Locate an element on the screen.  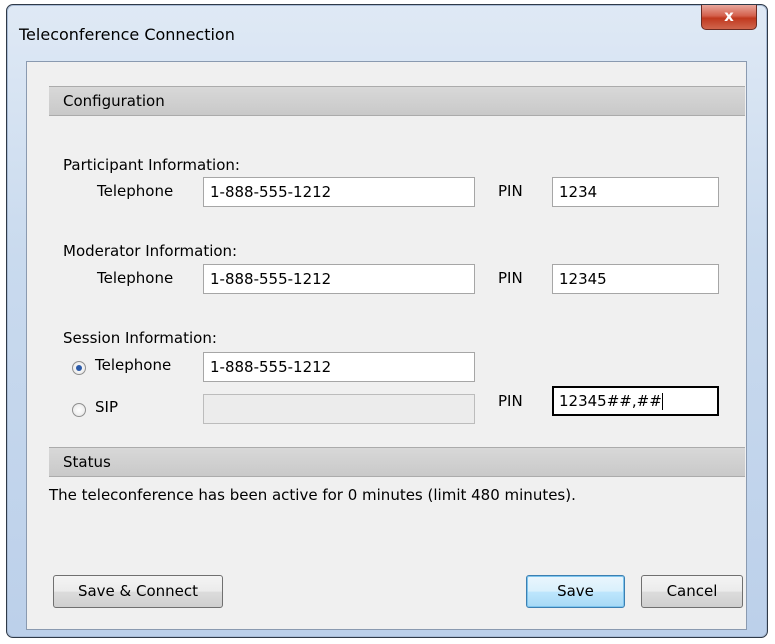
session-sip-option-label: SIP is located at coordinates (106, 407).